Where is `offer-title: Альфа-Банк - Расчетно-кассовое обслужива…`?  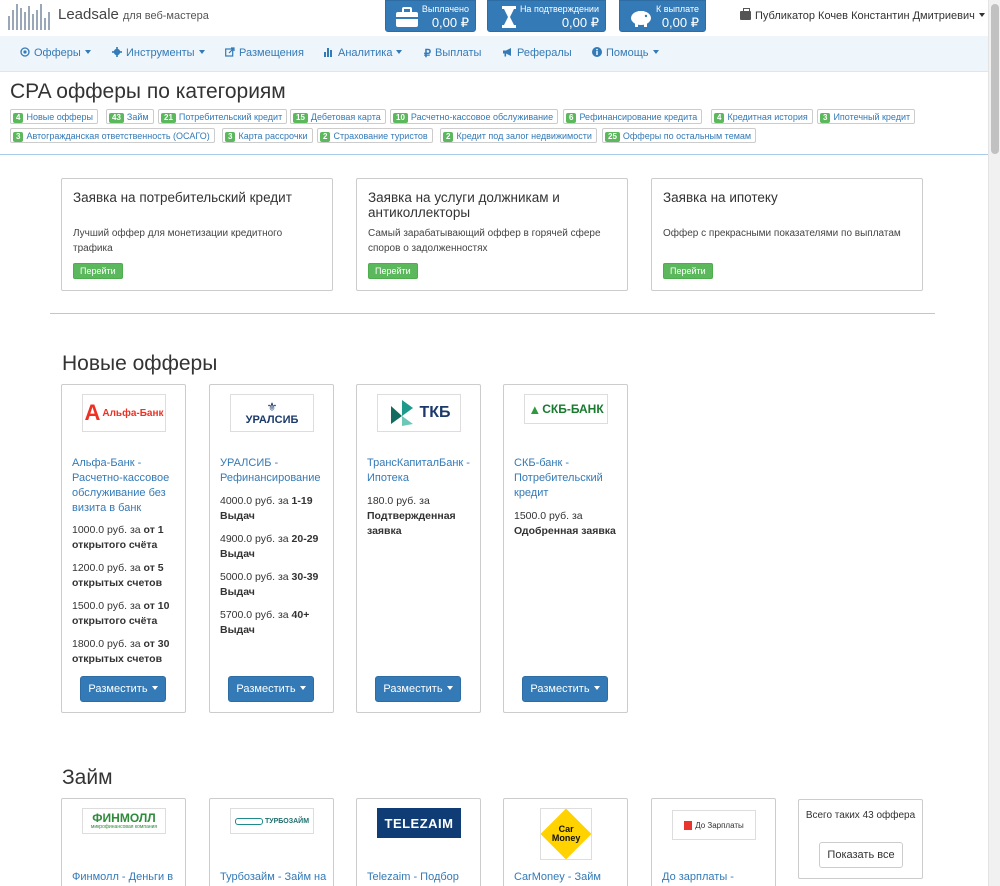
offer-title: Альфа-Банк - Расчетно-кассовое обслужива… is located at coordinates (126, 486).